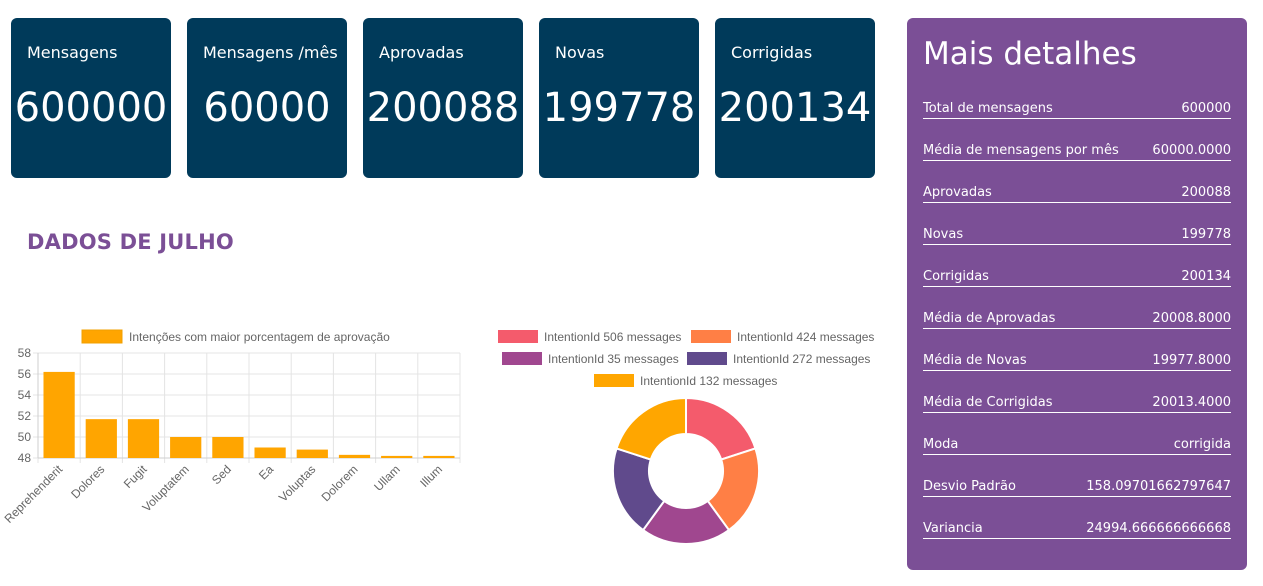 This screenshot has height=586, width=1263. I want to click on card-value: 60000, so click(267, 108).